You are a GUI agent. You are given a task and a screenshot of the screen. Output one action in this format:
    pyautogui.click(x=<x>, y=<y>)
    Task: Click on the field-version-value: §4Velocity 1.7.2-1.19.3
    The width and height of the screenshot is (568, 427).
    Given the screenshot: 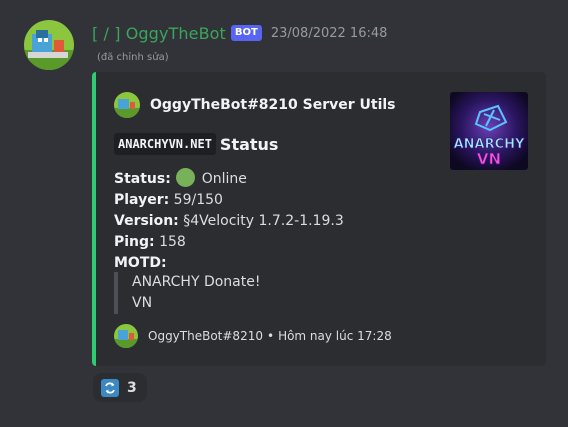 What is the action you would take?
    pyautogui.click(x=263, y=221)
    